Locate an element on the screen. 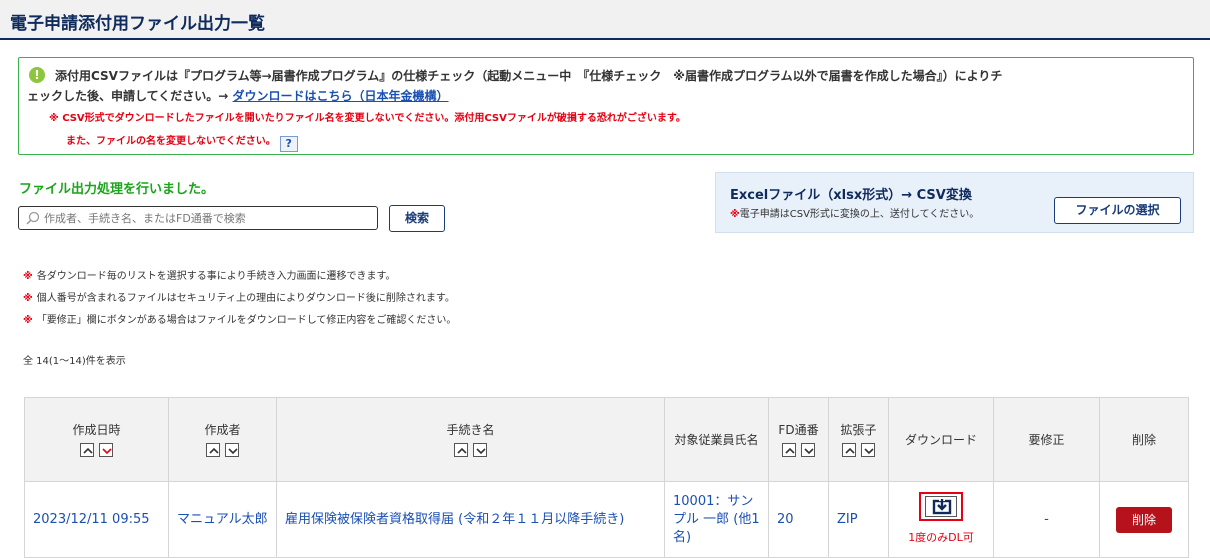  note-text: 各ダウンロード毎のリストを選択する事により手続き入力画面に遷移できます。 is located at coordinates (216, 276).